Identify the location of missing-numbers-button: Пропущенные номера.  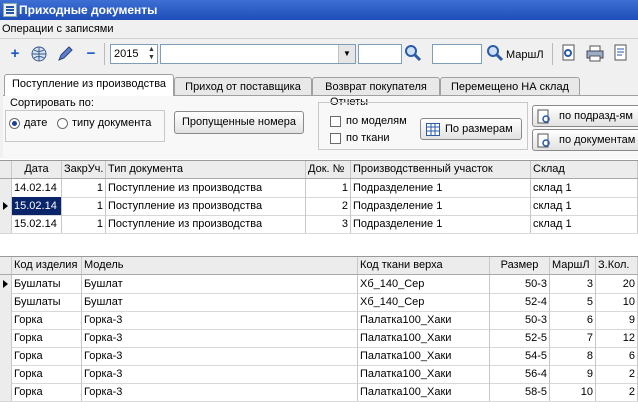
(239, 122).